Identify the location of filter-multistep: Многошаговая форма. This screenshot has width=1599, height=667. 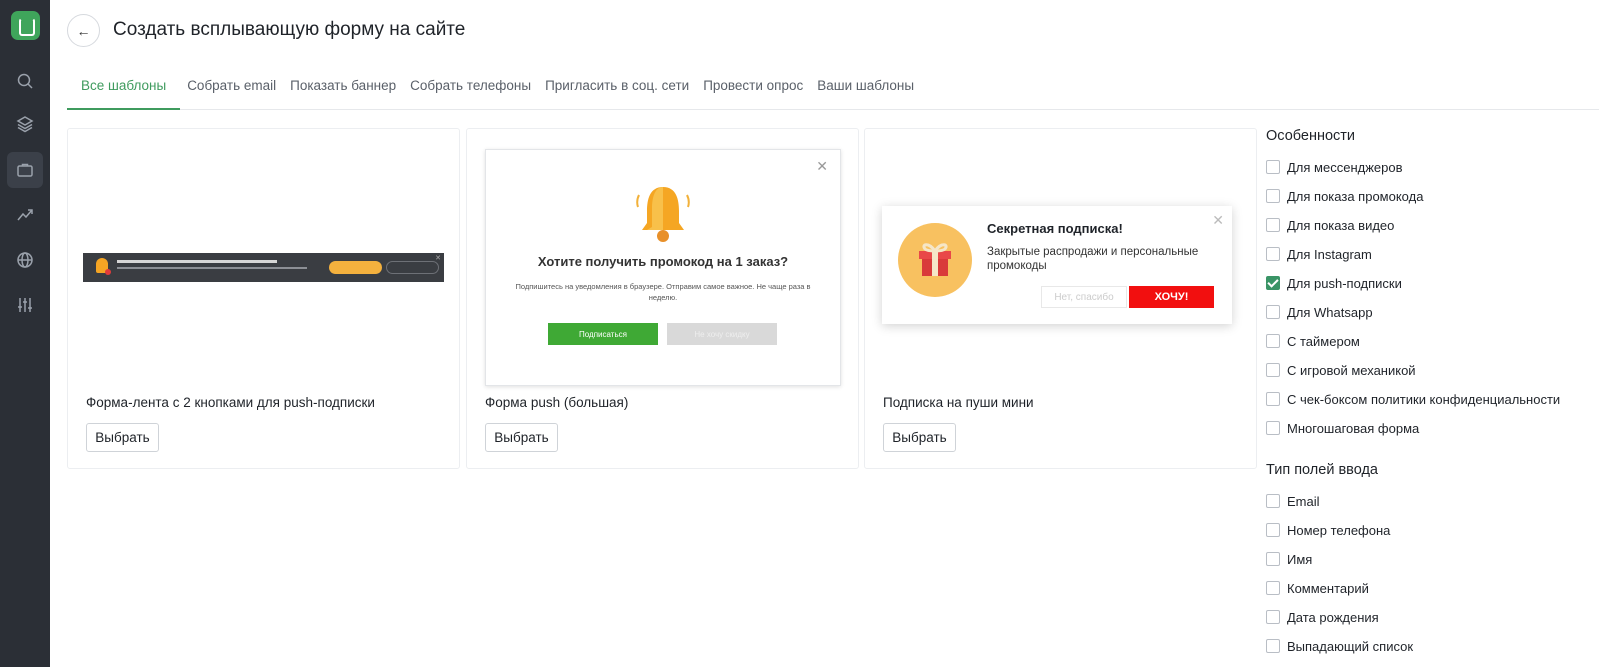
(1342, 428).